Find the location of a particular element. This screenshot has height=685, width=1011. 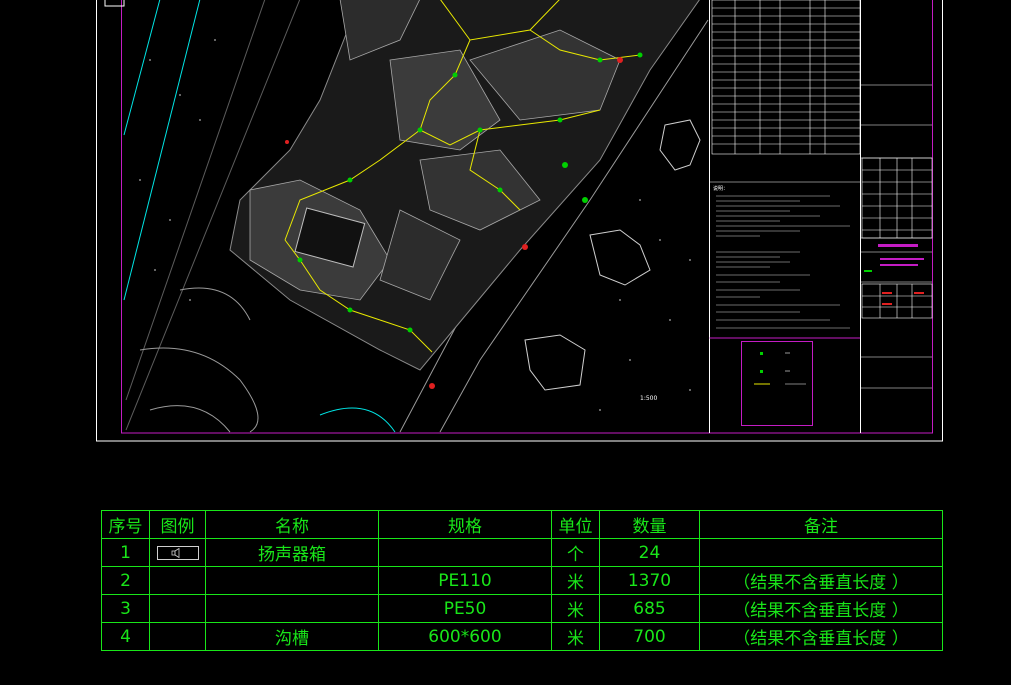

svg-text: 说明： is located at coordinates (720, 188).